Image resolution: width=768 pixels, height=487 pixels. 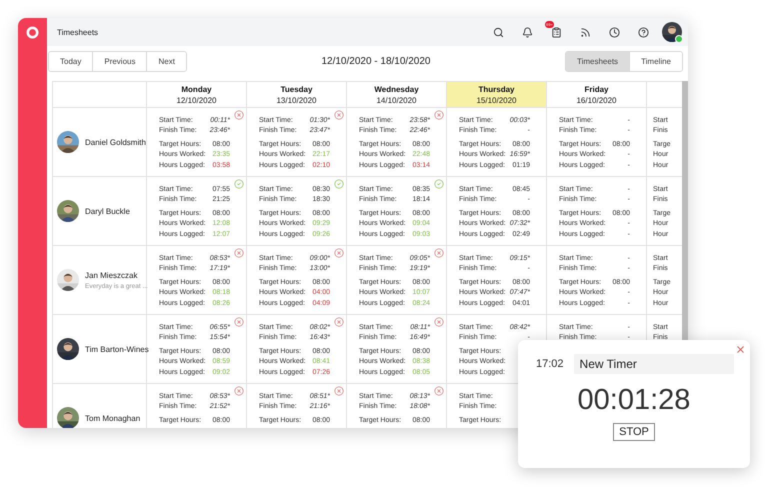 I want to click on day-name: Monday, so click(x=196, y=89).